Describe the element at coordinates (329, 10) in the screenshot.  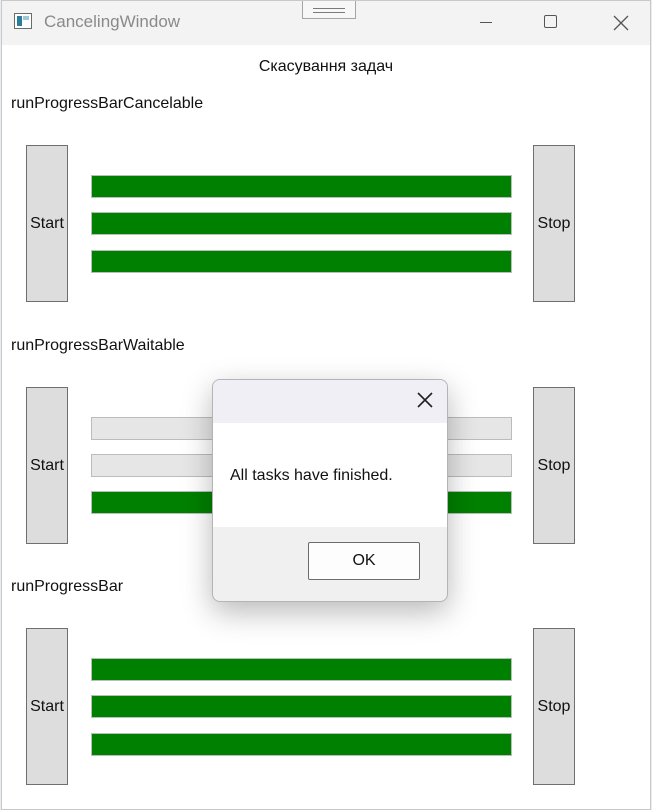
I see `drag-grip-icon` at that location.